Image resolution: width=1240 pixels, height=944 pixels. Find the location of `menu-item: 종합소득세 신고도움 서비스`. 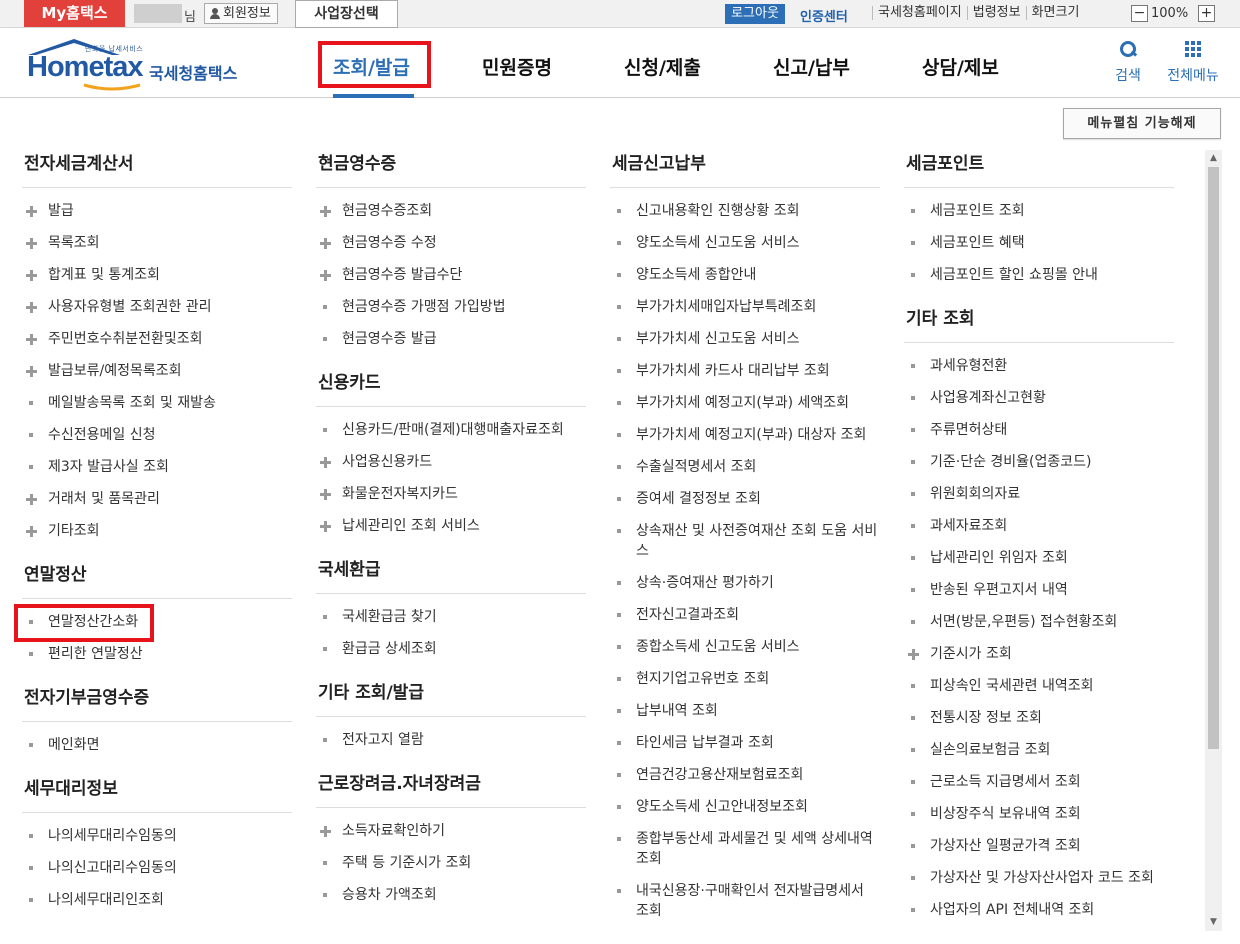

menu-item: 종합소득세 신고도움 서비스 is located at coordinates (745, 647).